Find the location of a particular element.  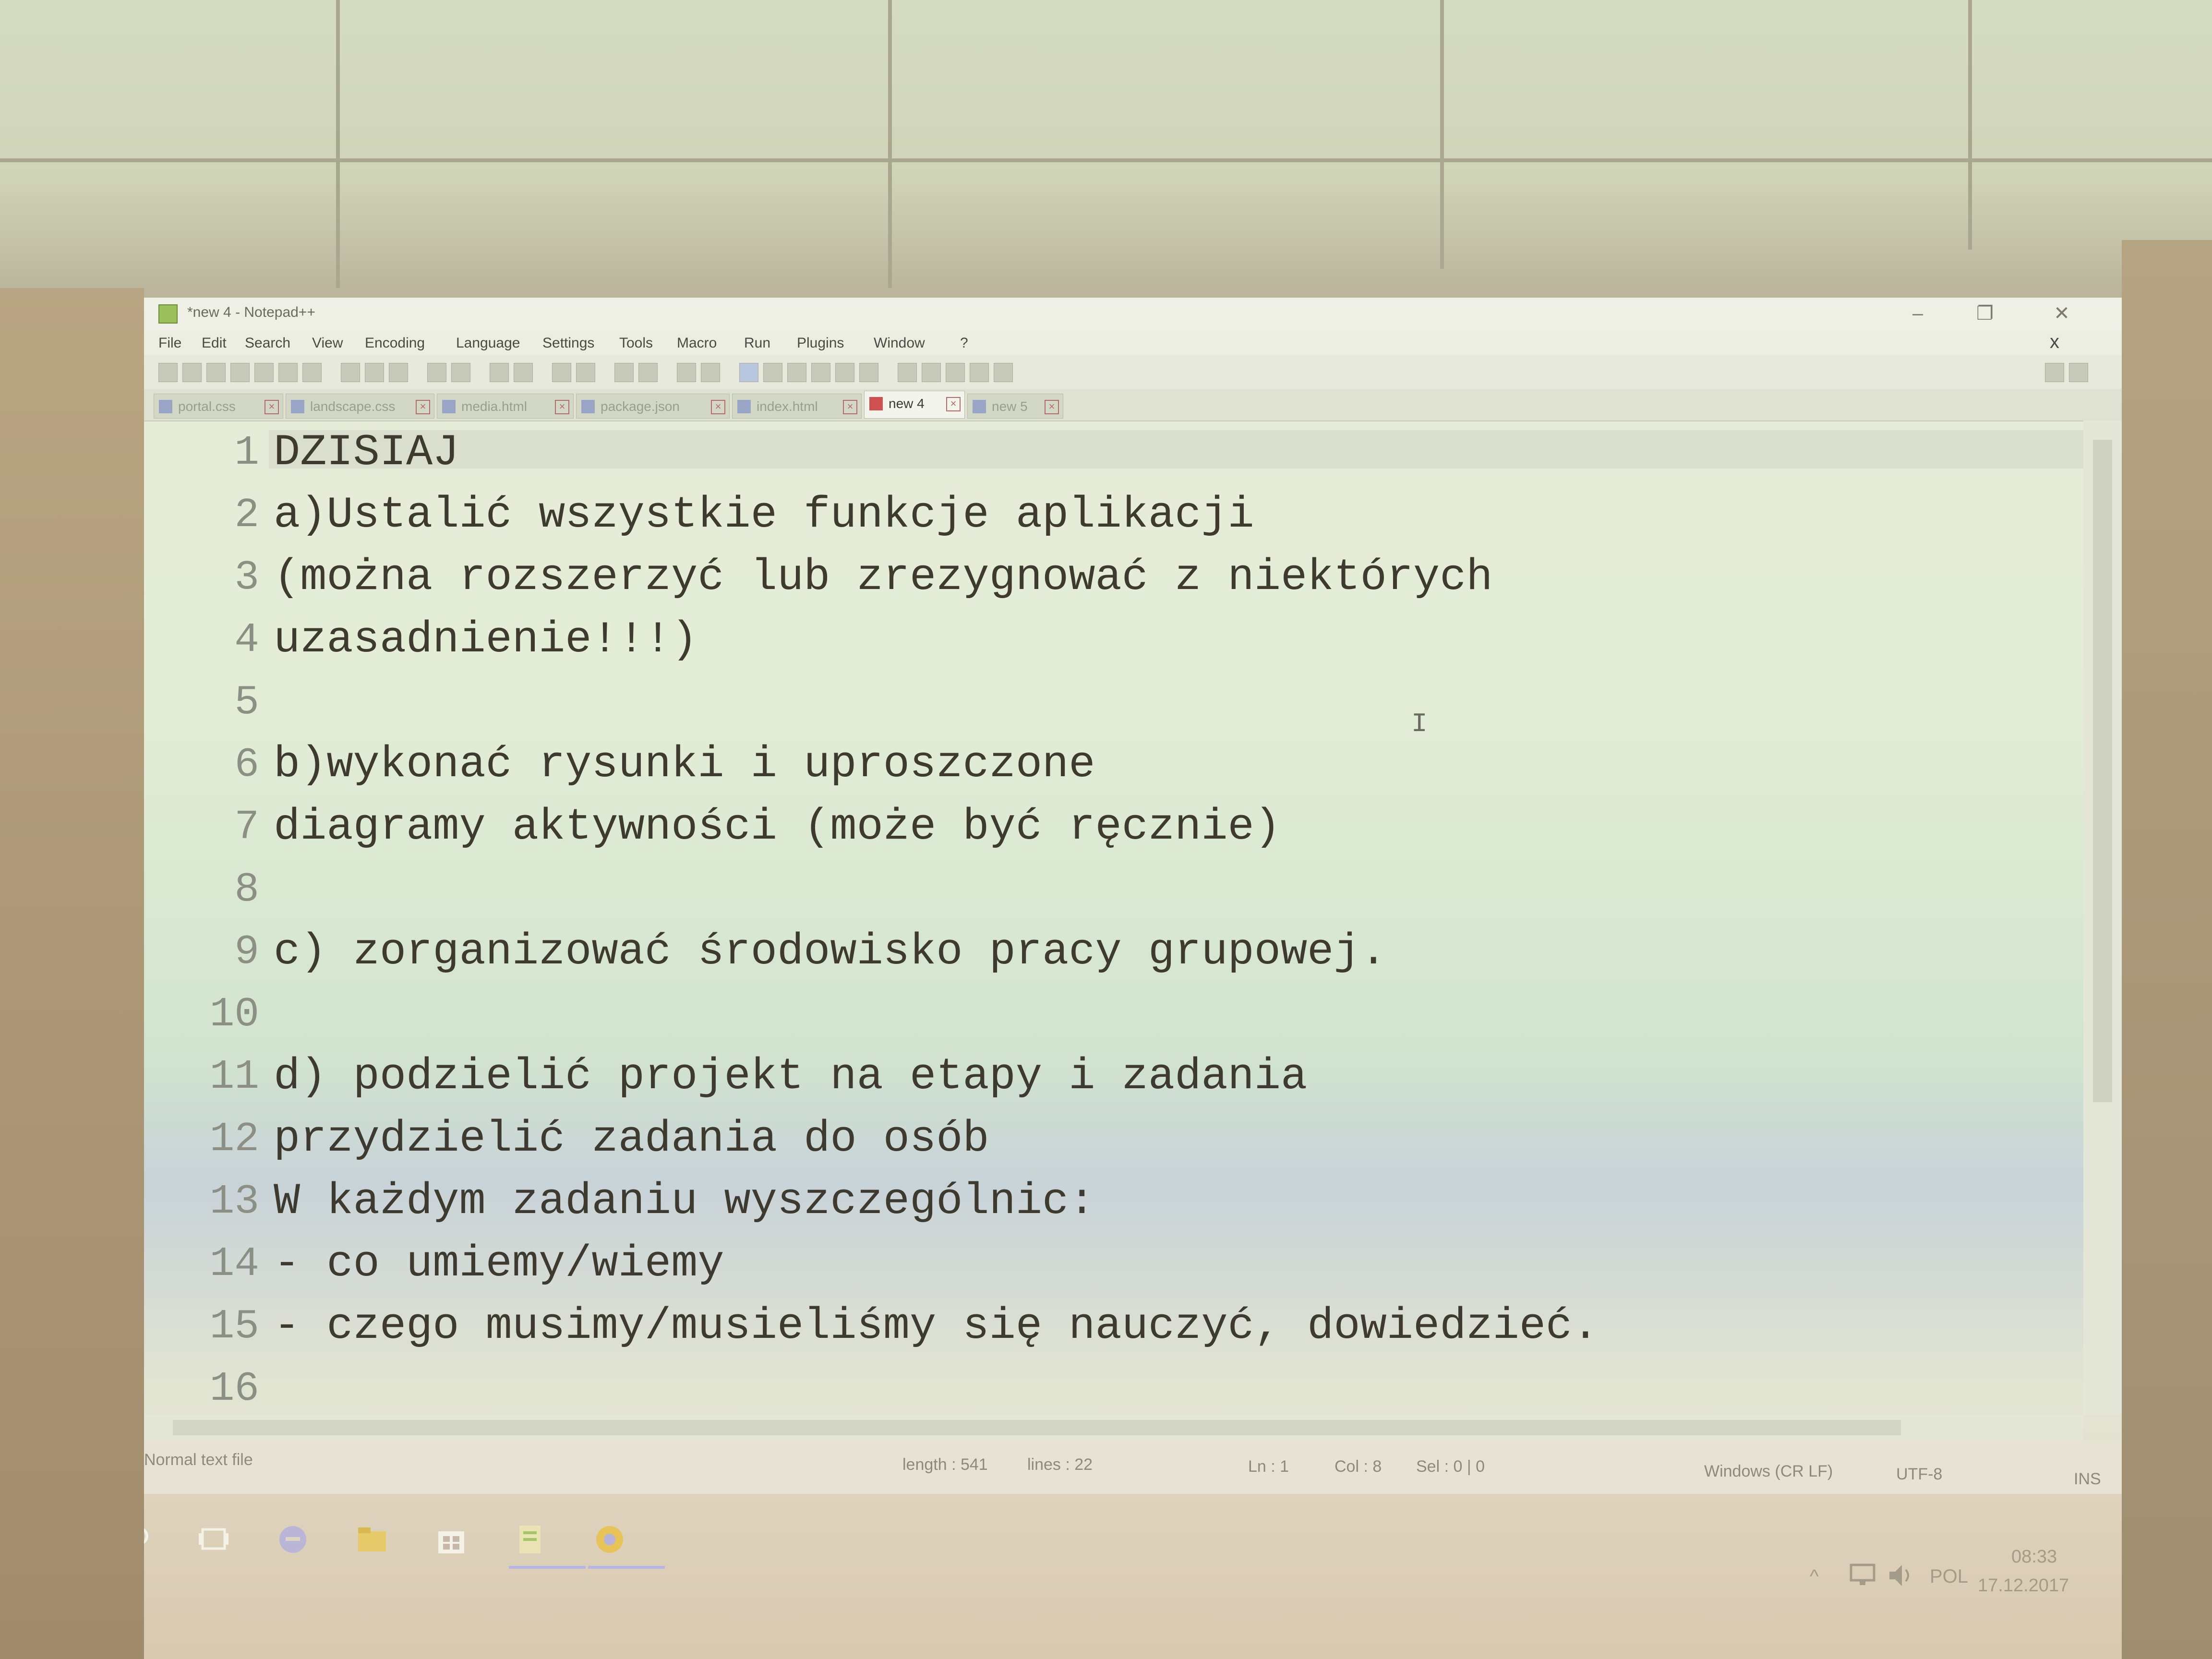

menu-search: Search is located at coordinates (267, 343).